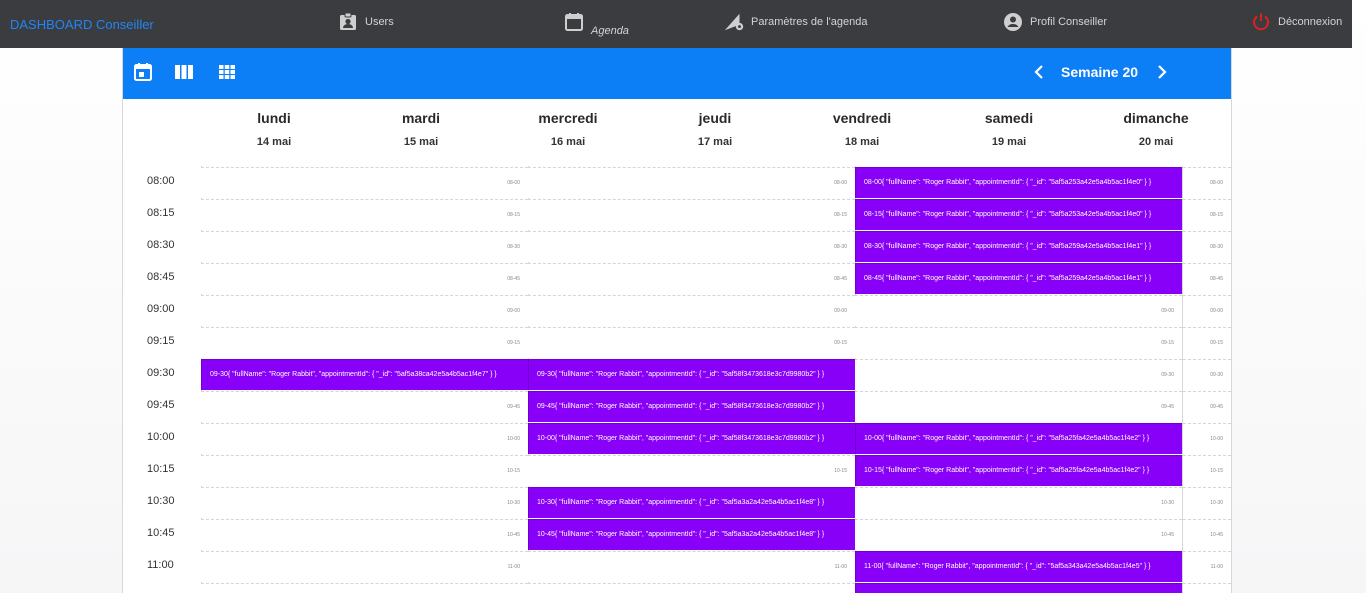  I want to click on brand-link: DASHBOARD Conseiller, so click(82, 24).